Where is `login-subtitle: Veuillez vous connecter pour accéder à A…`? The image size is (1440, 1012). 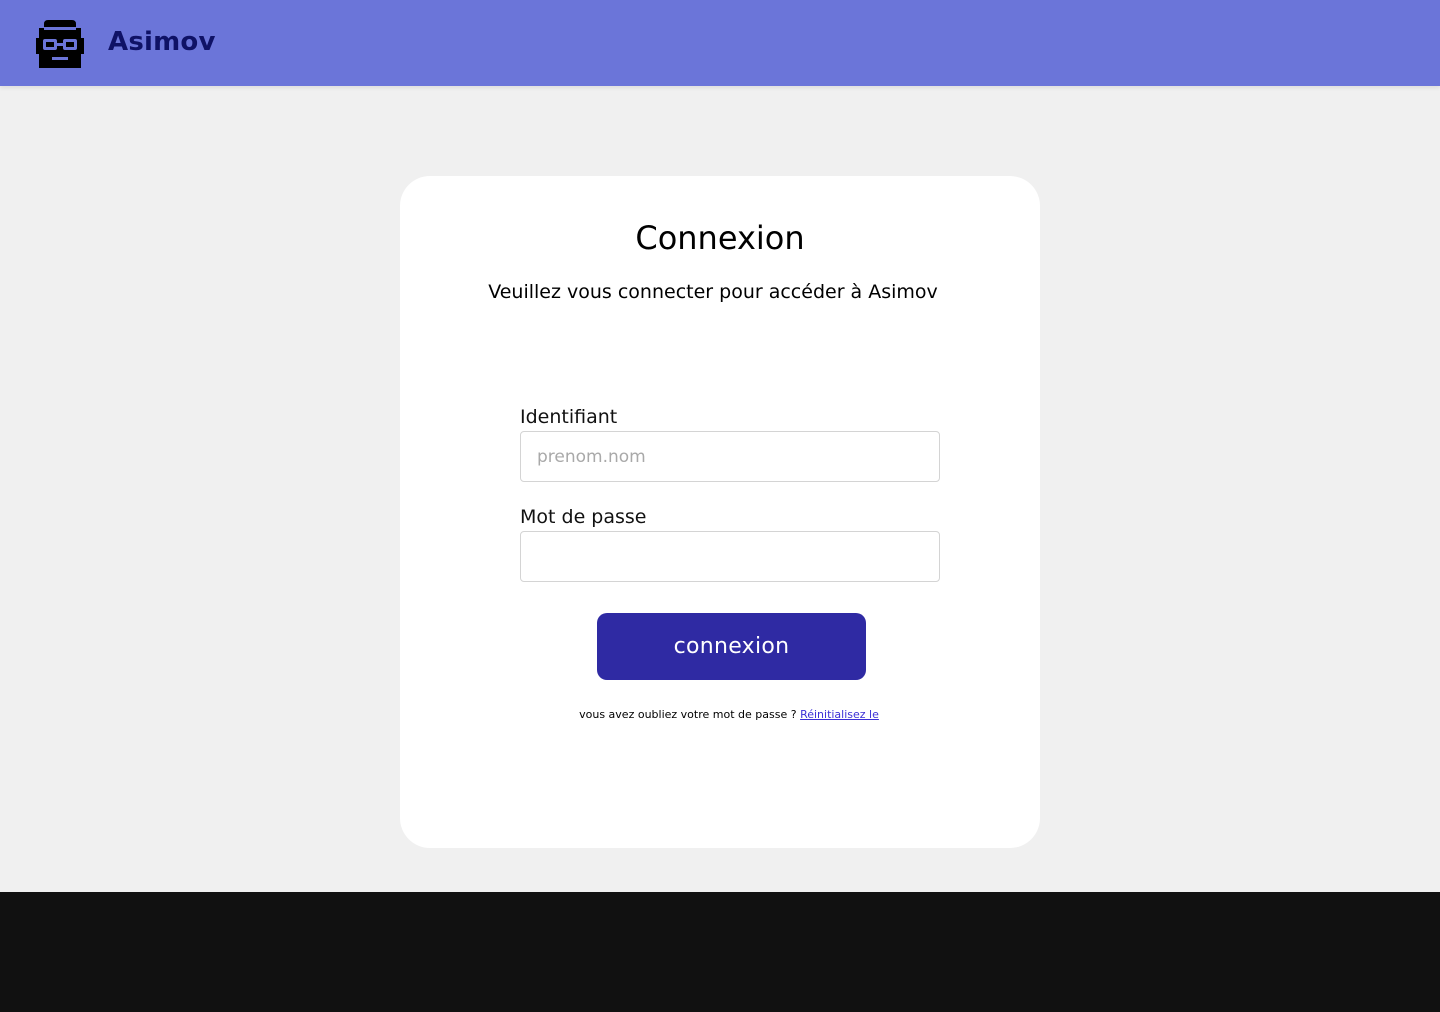
login-subtitle: Veuillez vous connecter pour accéder à A… is located at coordinates (713, 292).